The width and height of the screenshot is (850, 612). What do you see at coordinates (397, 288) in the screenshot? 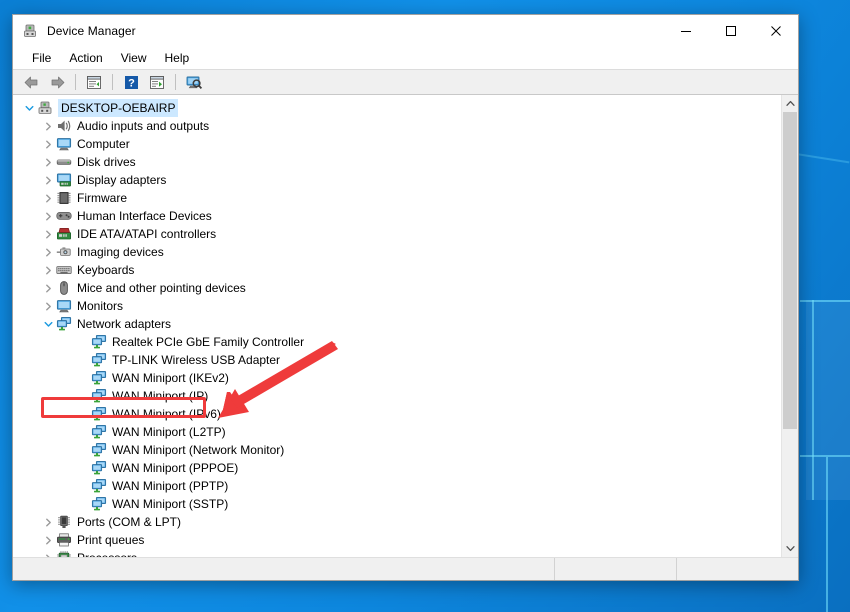
I see `tree-category-item: Mice and other pointing devices` at bounding box center [397, 288].